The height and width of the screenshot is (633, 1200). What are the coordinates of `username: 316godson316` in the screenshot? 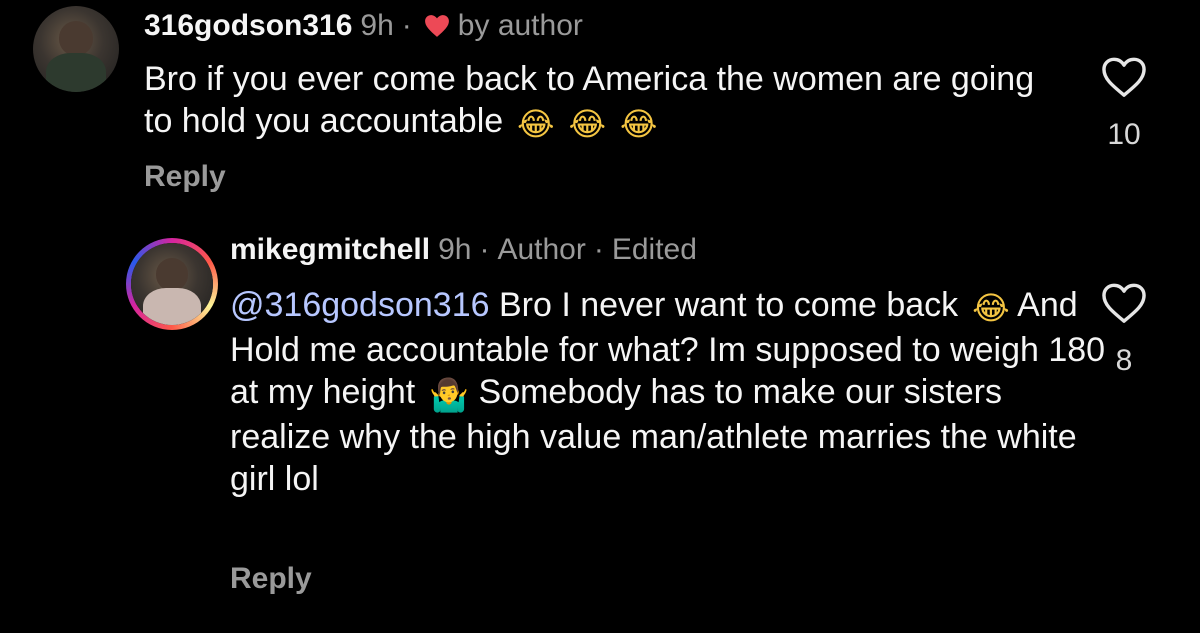 It's located at (248, 26).